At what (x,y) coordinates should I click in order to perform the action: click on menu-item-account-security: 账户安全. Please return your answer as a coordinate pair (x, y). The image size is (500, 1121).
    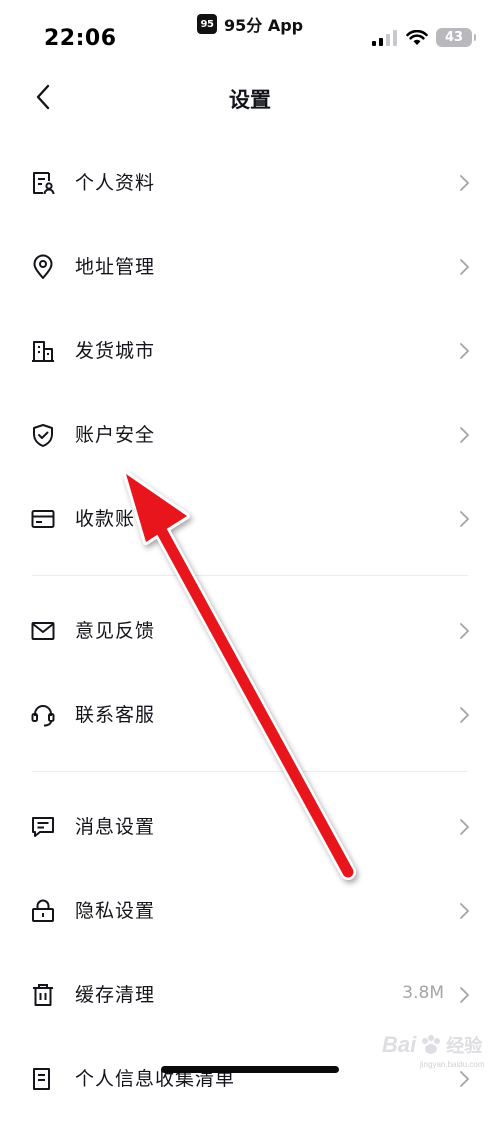
    Looking at the image, I should click on (250, 435).